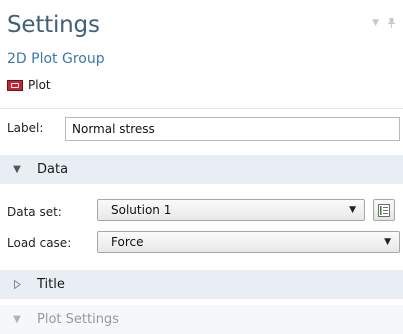  What do you see at coordinates (201, 284) in the screenshot?
I see `section-title-header: Title` at bounding box center [201, 284].